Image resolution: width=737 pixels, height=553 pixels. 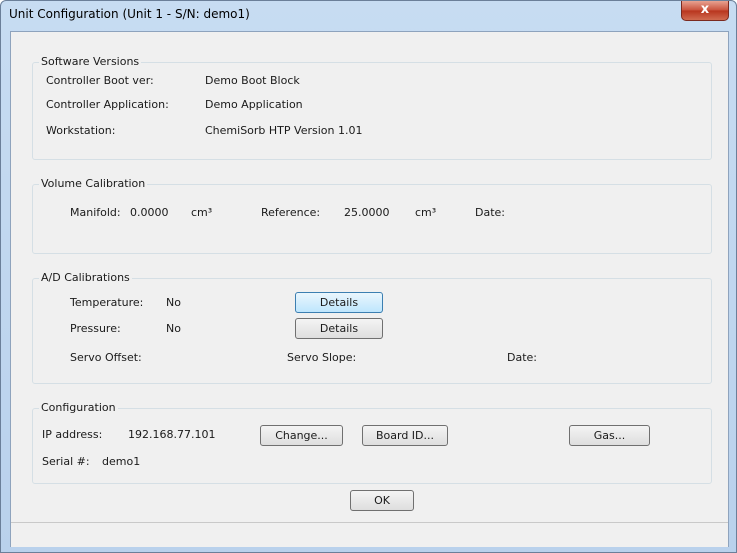 What do you see at coordinates (202, 212) in the screenshot?
I see `manifold-unit: cm³` at bounding box center [202, 212].